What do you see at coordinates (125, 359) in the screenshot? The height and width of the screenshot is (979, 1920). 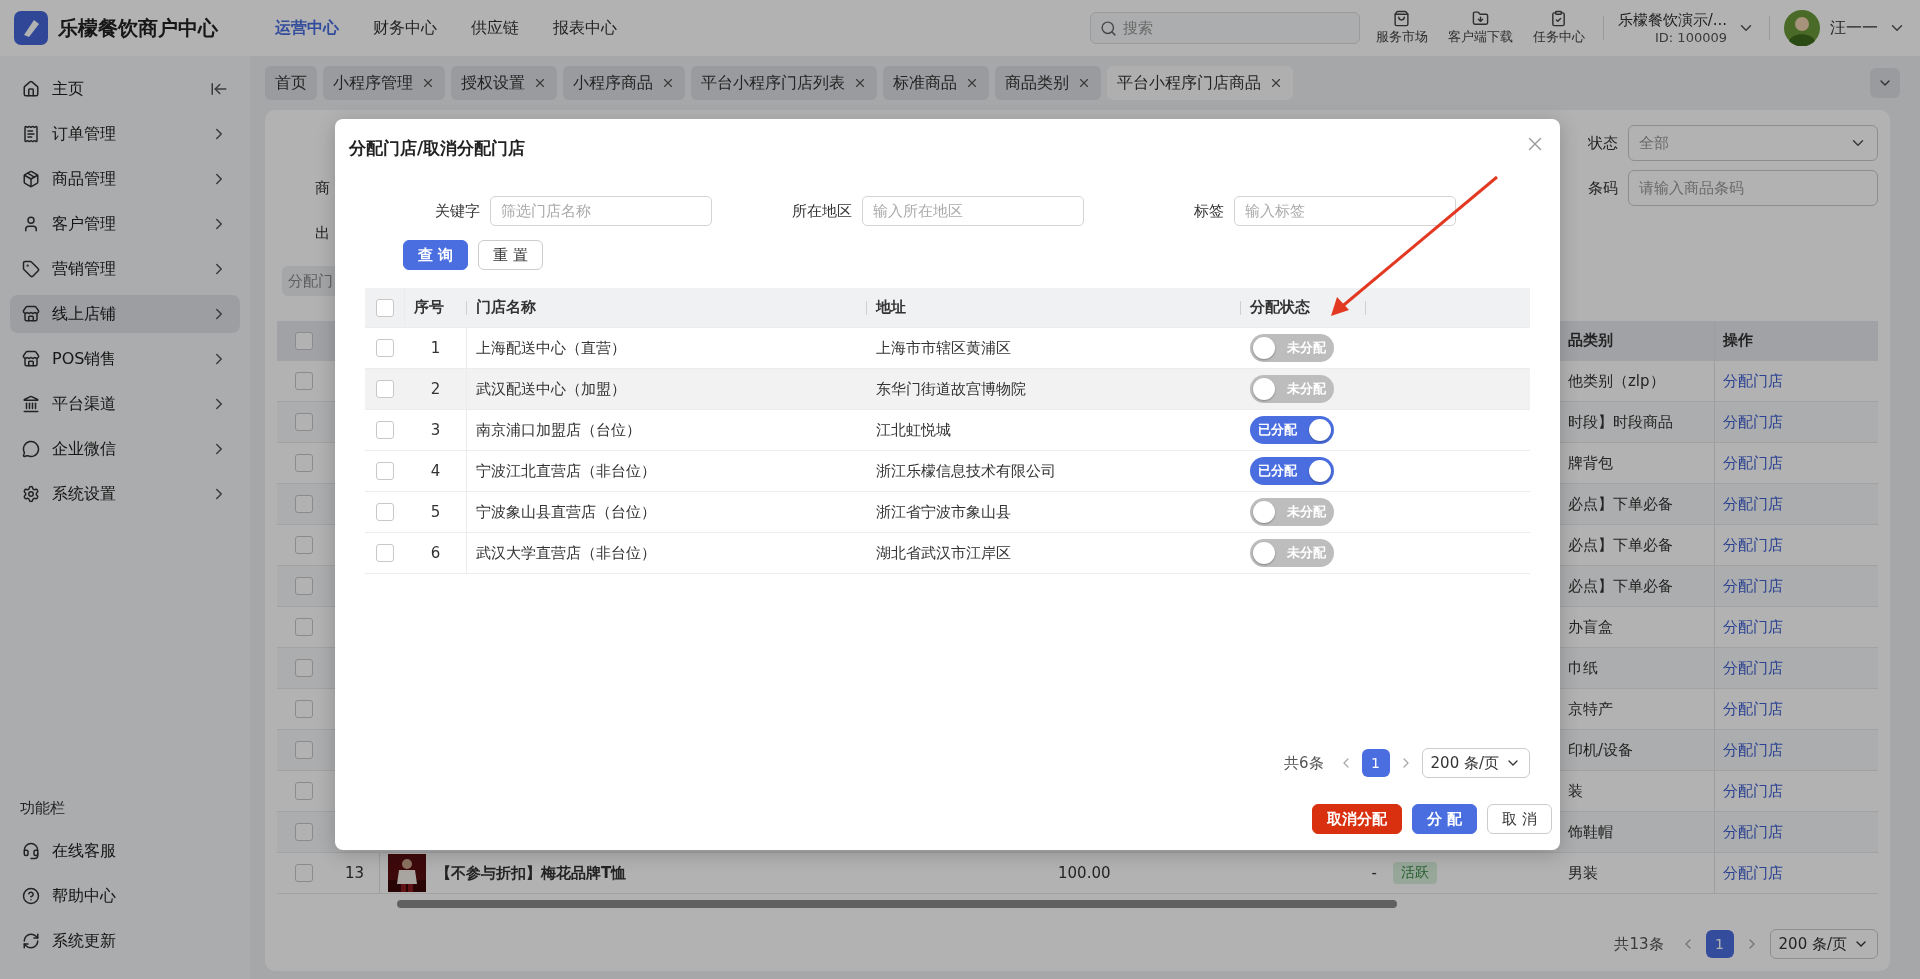 I see `sidebar-item: POS销售` at bounding box center [125, 359].